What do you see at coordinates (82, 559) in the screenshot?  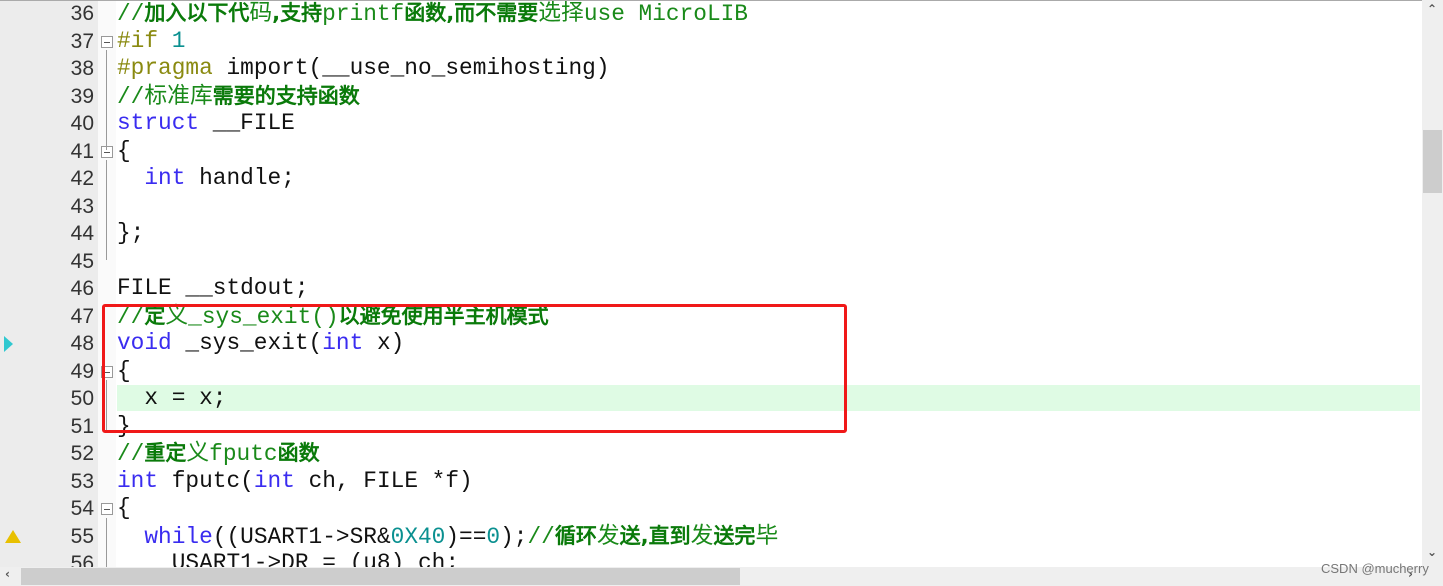 I see `line-number: 56` at bounding box center [82, 559].